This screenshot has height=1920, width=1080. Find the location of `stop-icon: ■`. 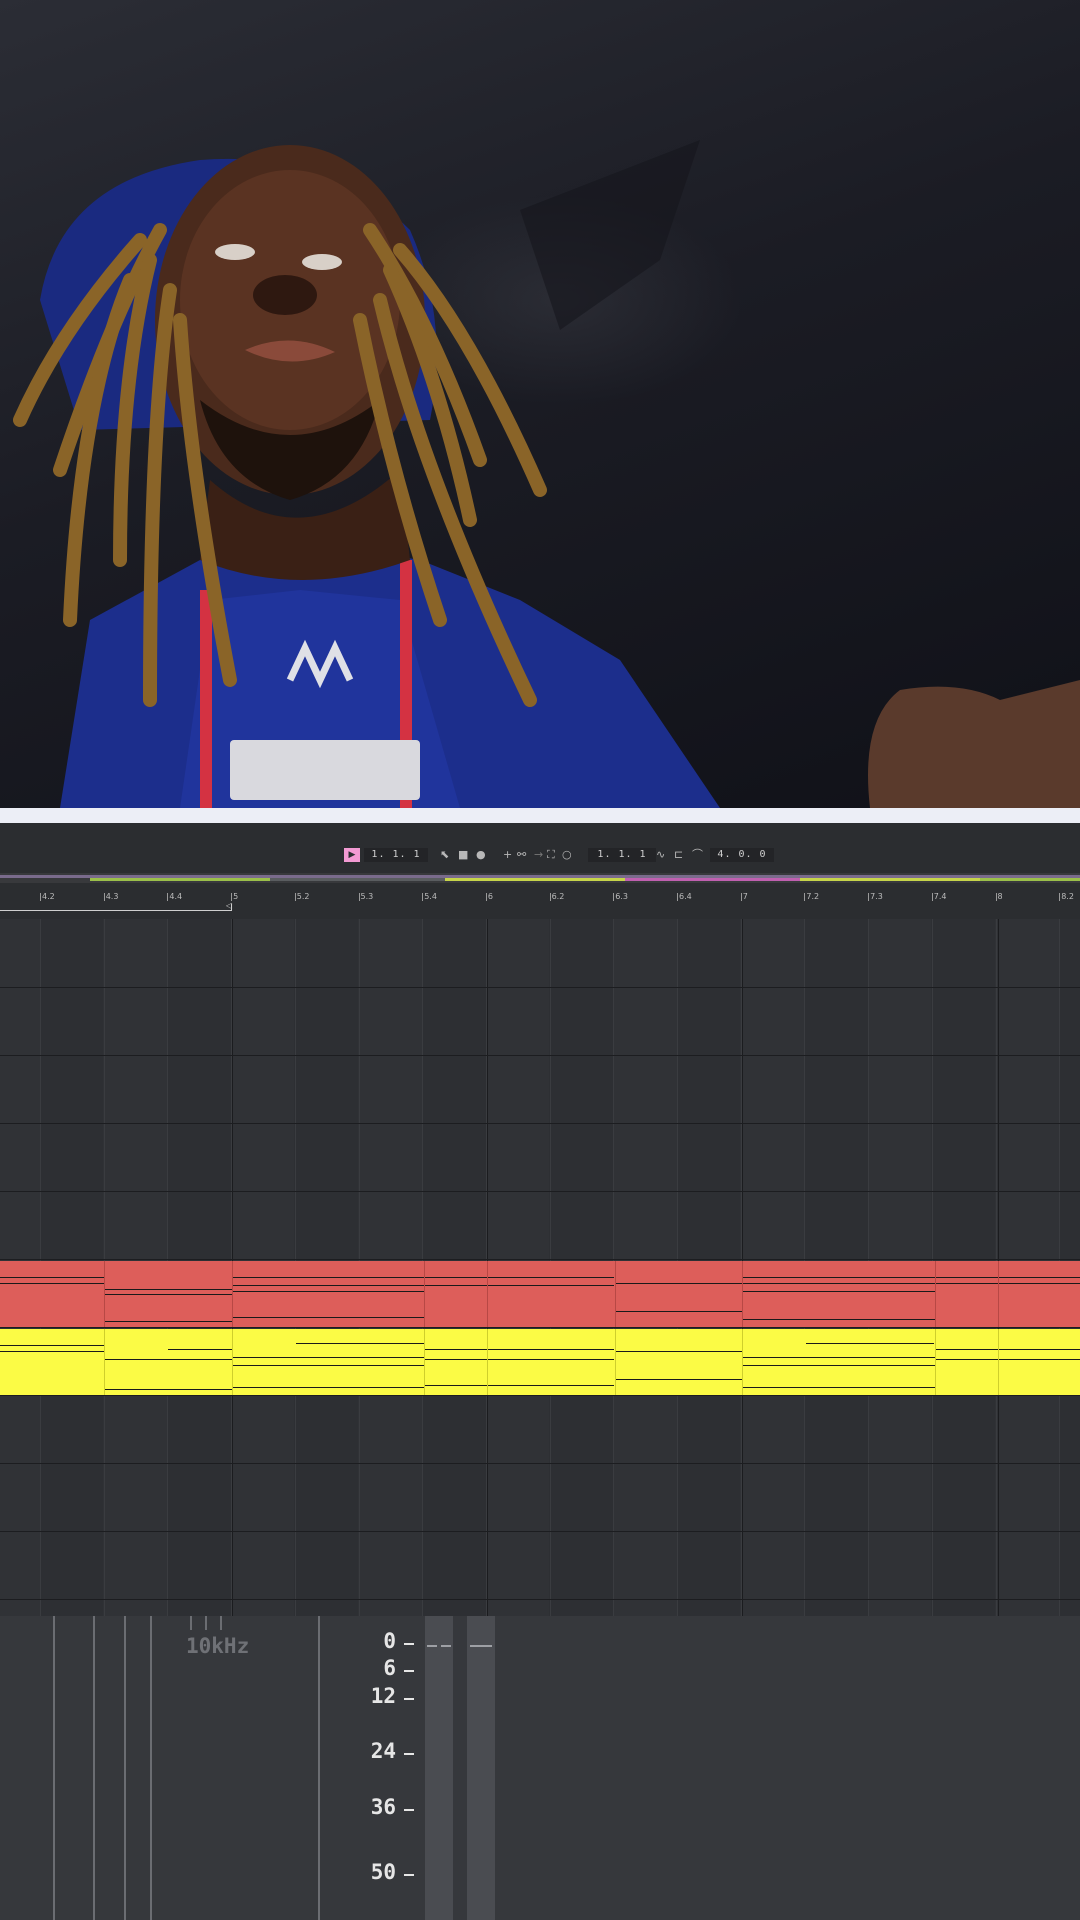

stop-icon: ■ is located at coordinates (463, 855).